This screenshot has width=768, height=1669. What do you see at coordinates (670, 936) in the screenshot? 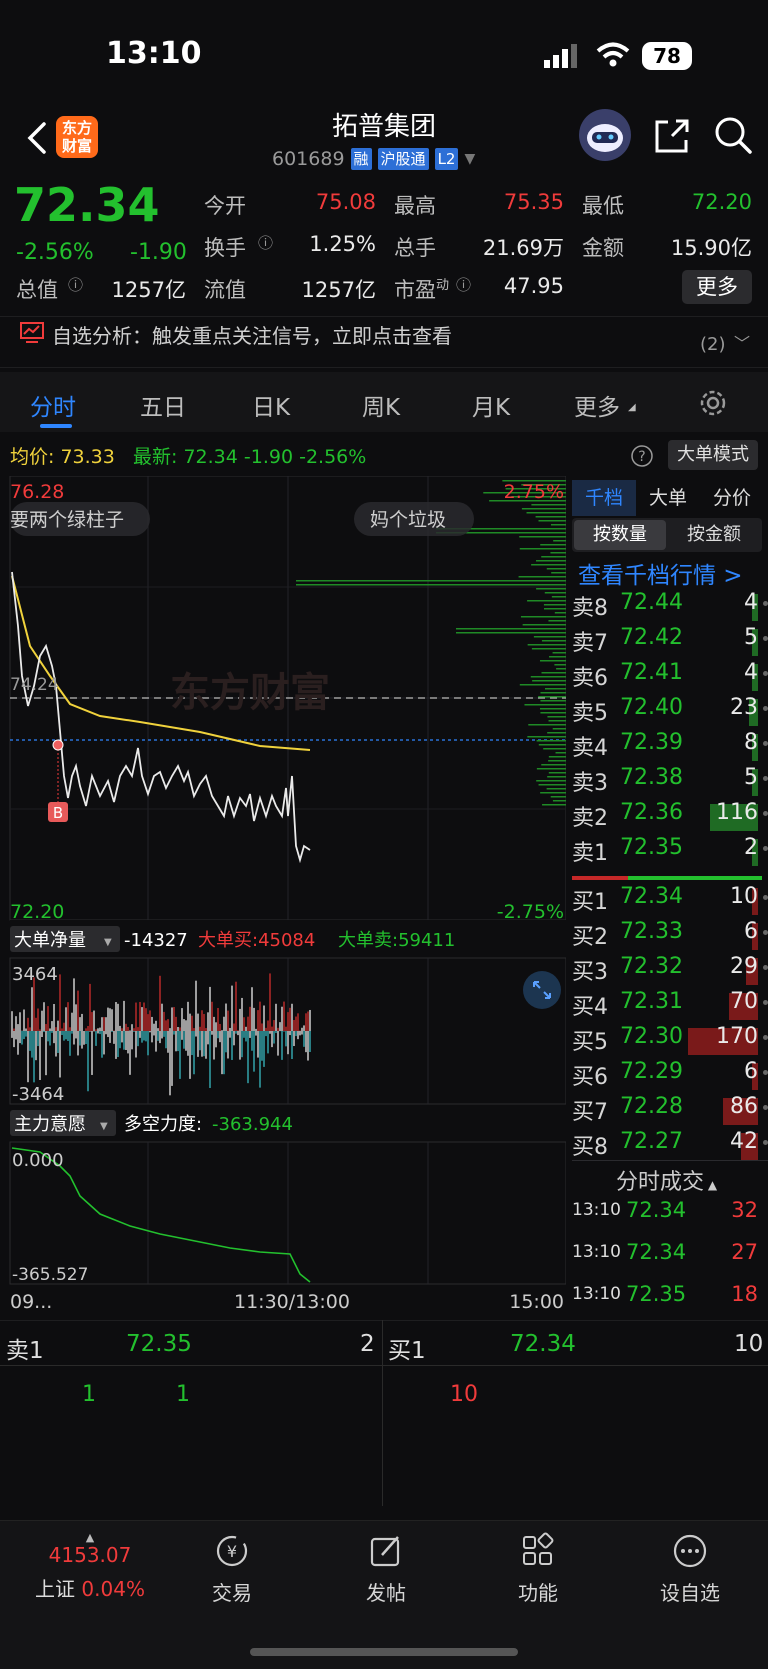
I see `bid-row: 买2 72.33 6` at bounding box center [670, 936].